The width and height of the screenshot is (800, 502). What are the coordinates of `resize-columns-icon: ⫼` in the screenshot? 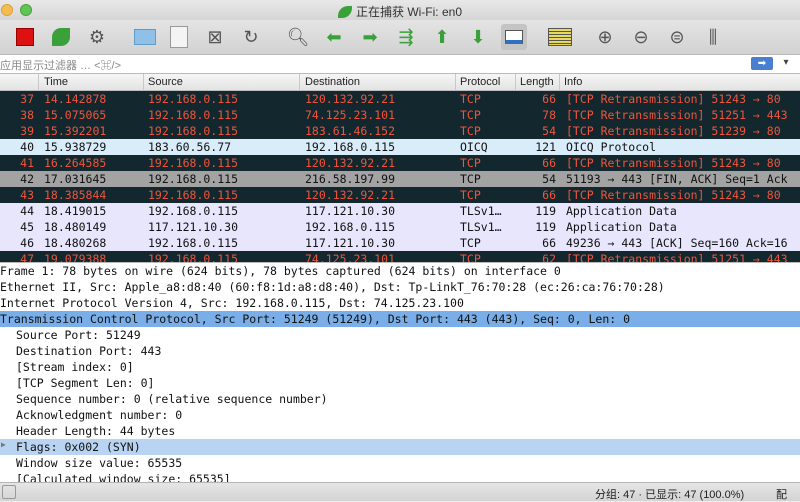 It's located at (713, 36).